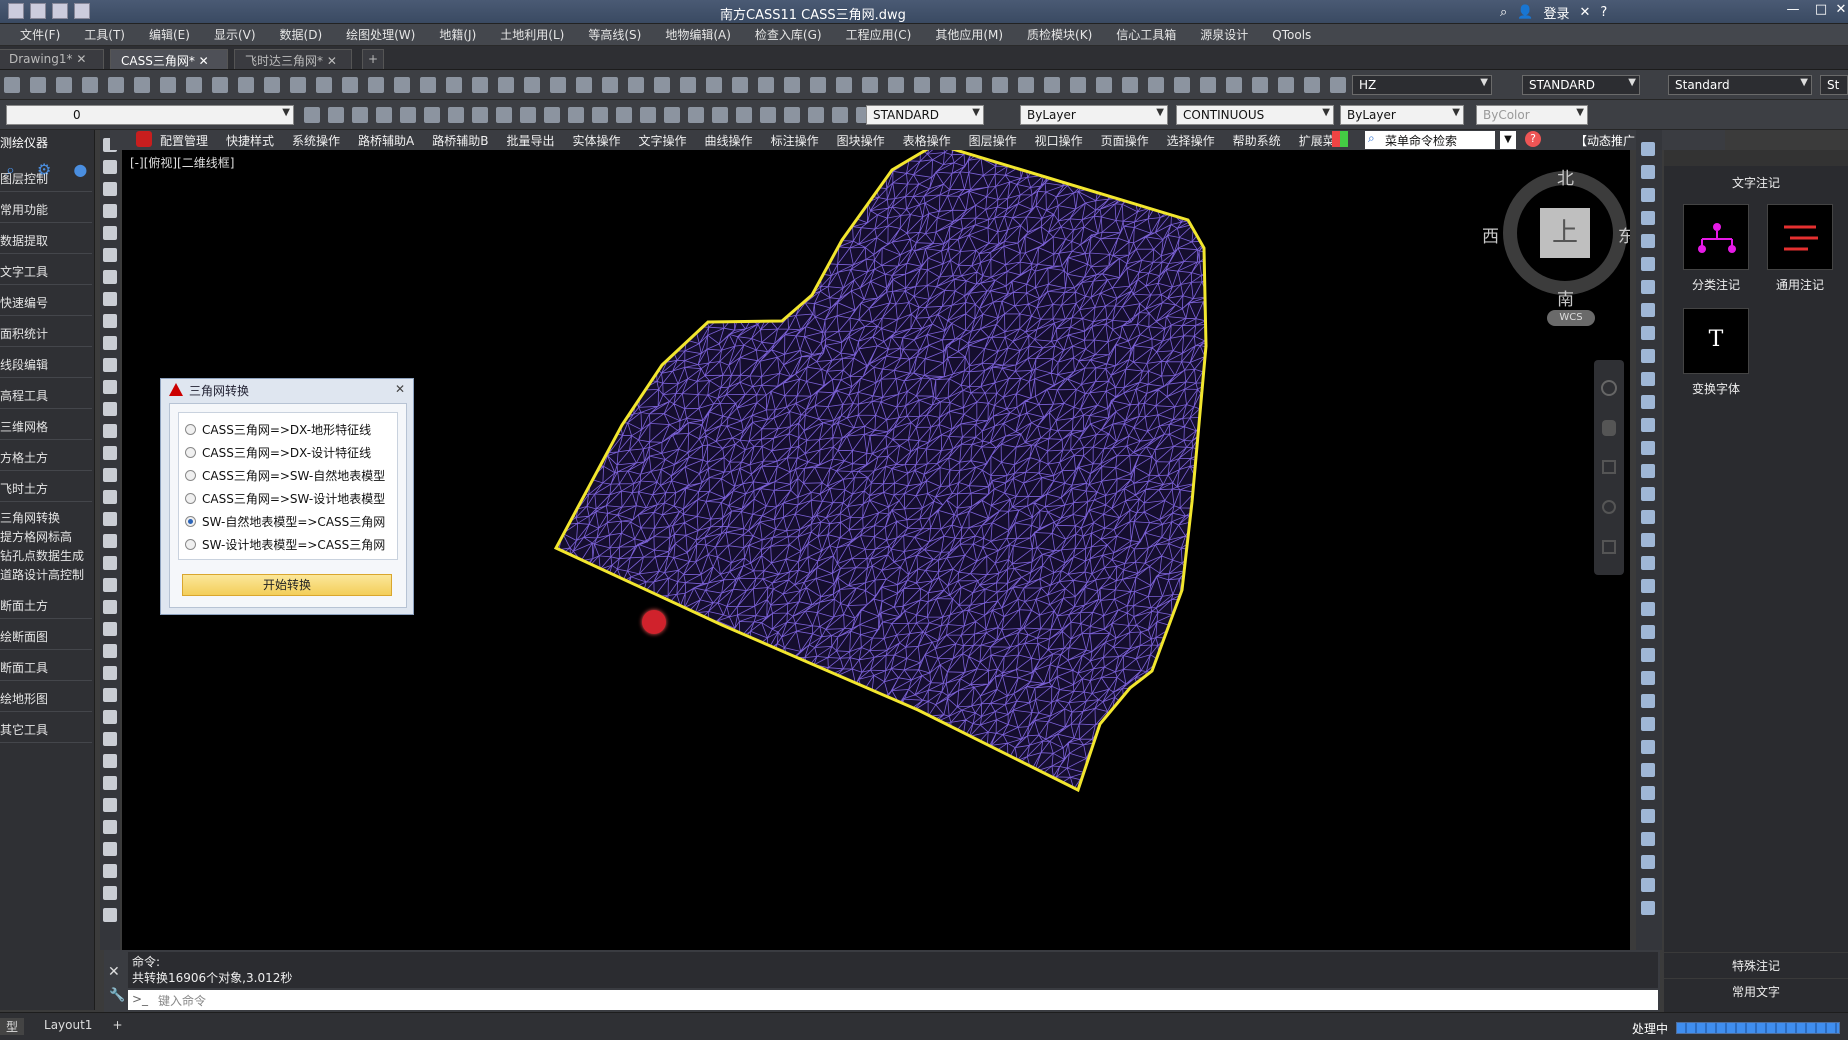  Describe the element at coordinates (46, 303) in the screenshot. I see `left-panel-item: 快速编号` at that location.